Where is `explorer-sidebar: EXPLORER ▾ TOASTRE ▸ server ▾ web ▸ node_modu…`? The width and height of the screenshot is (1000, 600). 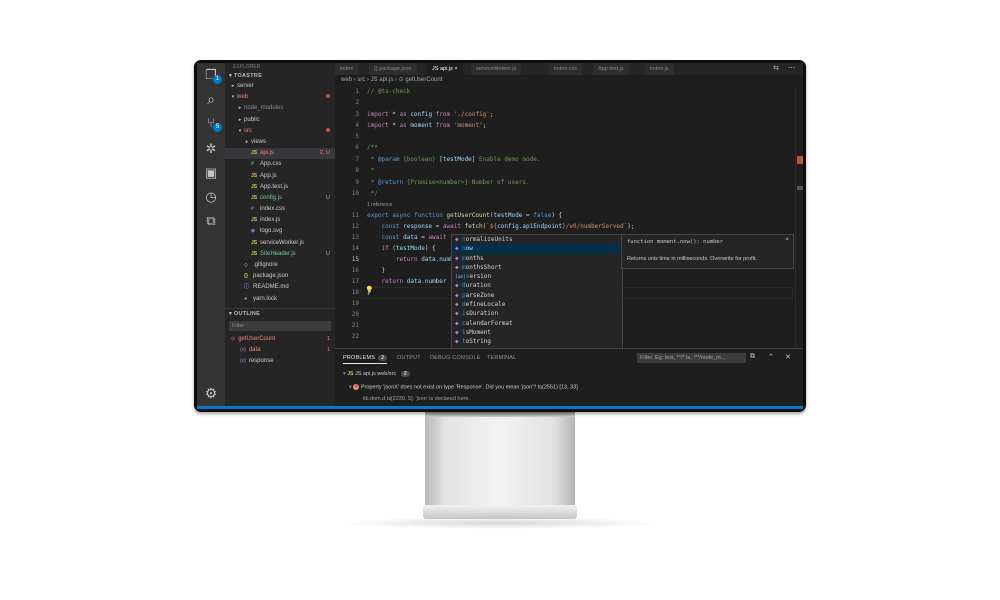 explorer-sidebar: EXPLORER ▾ TOASTRE ▸ server ▾ web ▸ node_modu… is located at coordinates (280, 236).